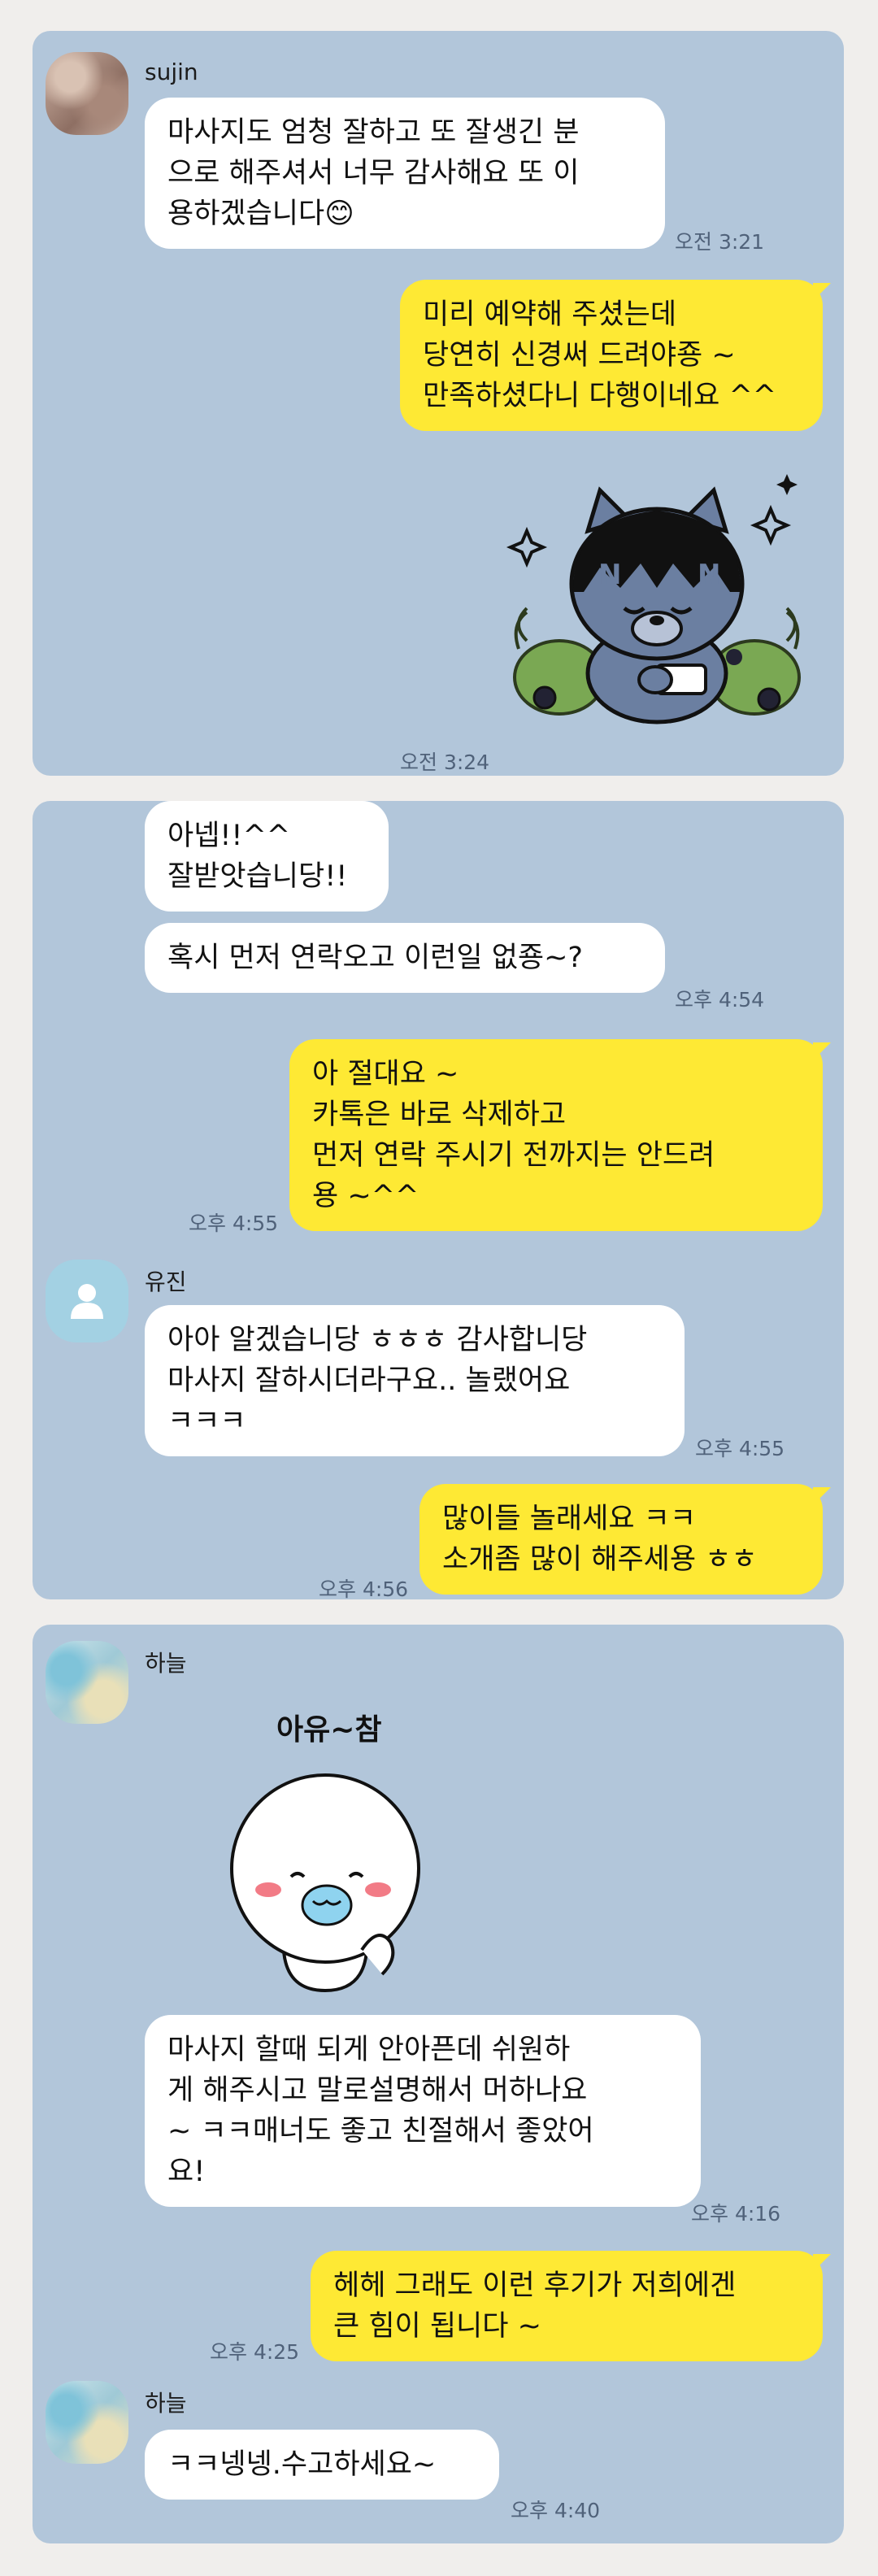 This screenshot has height=2576, width=878. Describe the element at coordinates (329, 1730) in the screenshot. I see `sticker-caption: 아유~참` at that location.